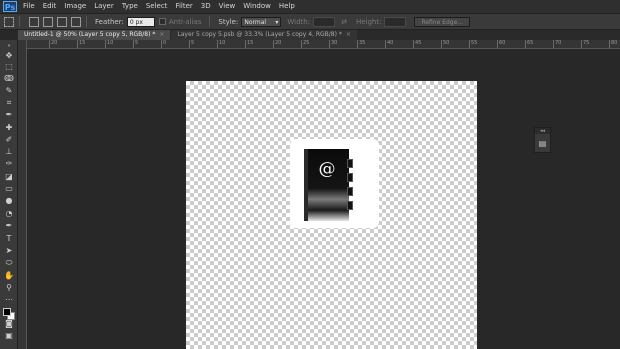 The width and height of the screenshot is (620, 349). Describe the element at coordinates (109, 21) in the screenshot. I see `feather-label: Feather:` at that location.